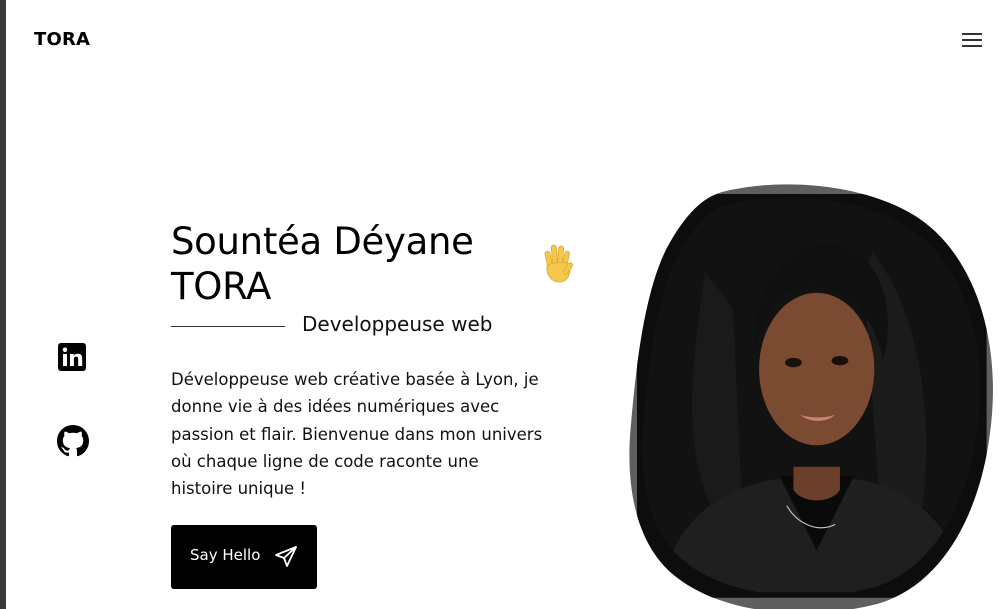 This screenshot has width=1002, height=609. Describe the element at coordinates (397, 324) in the screenshot. I see `hero-subtitle: Developpeuse web` at that location.